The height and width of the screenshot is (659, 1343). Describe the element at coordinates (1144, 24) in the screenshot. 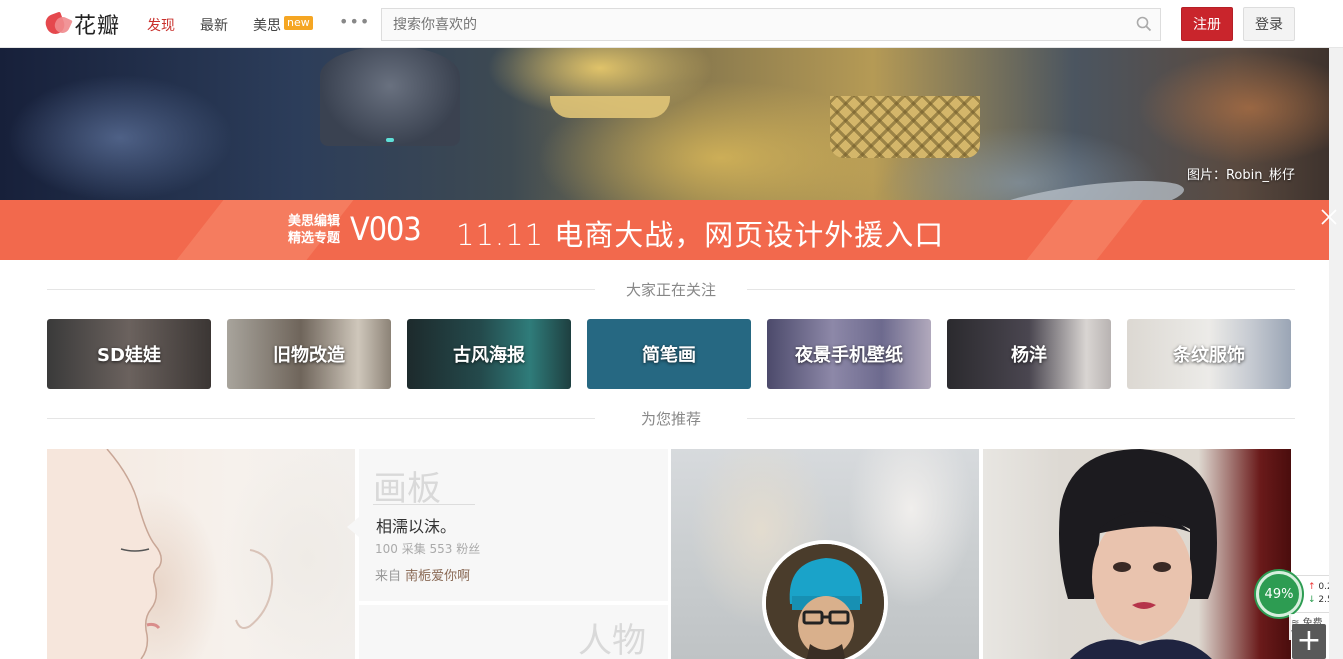

I see `search-icon` at that location.